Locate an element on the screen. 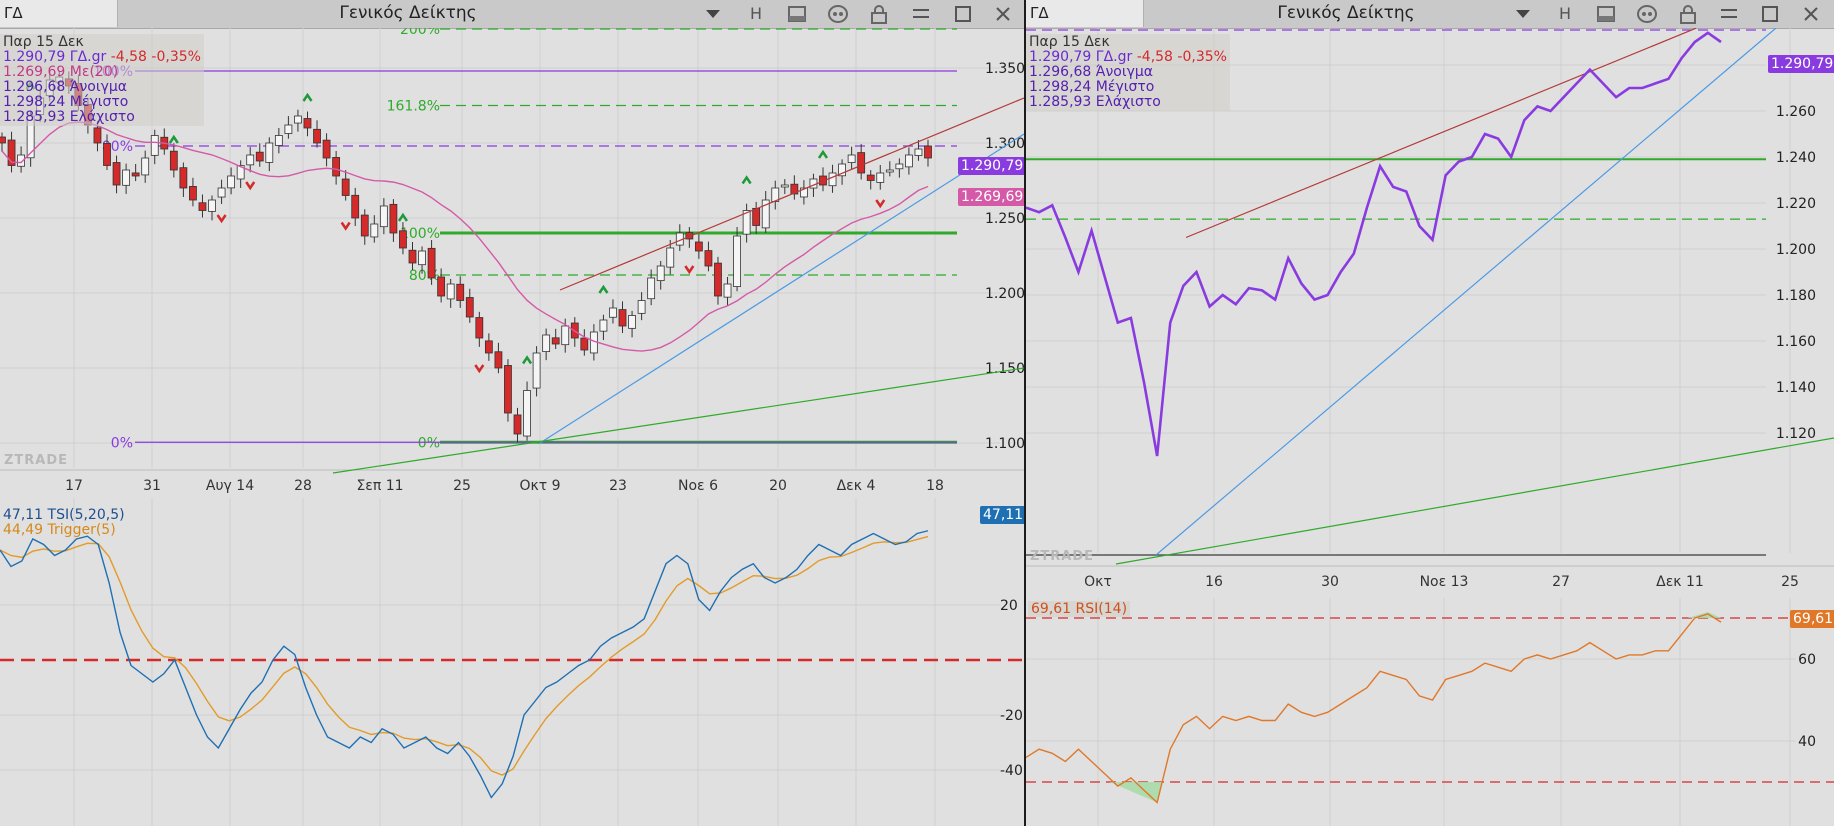 Image resolution: width=1834 pixels, height=826 pixels. price-axis-label: 1.200 is located at coordinates (1004, 294).